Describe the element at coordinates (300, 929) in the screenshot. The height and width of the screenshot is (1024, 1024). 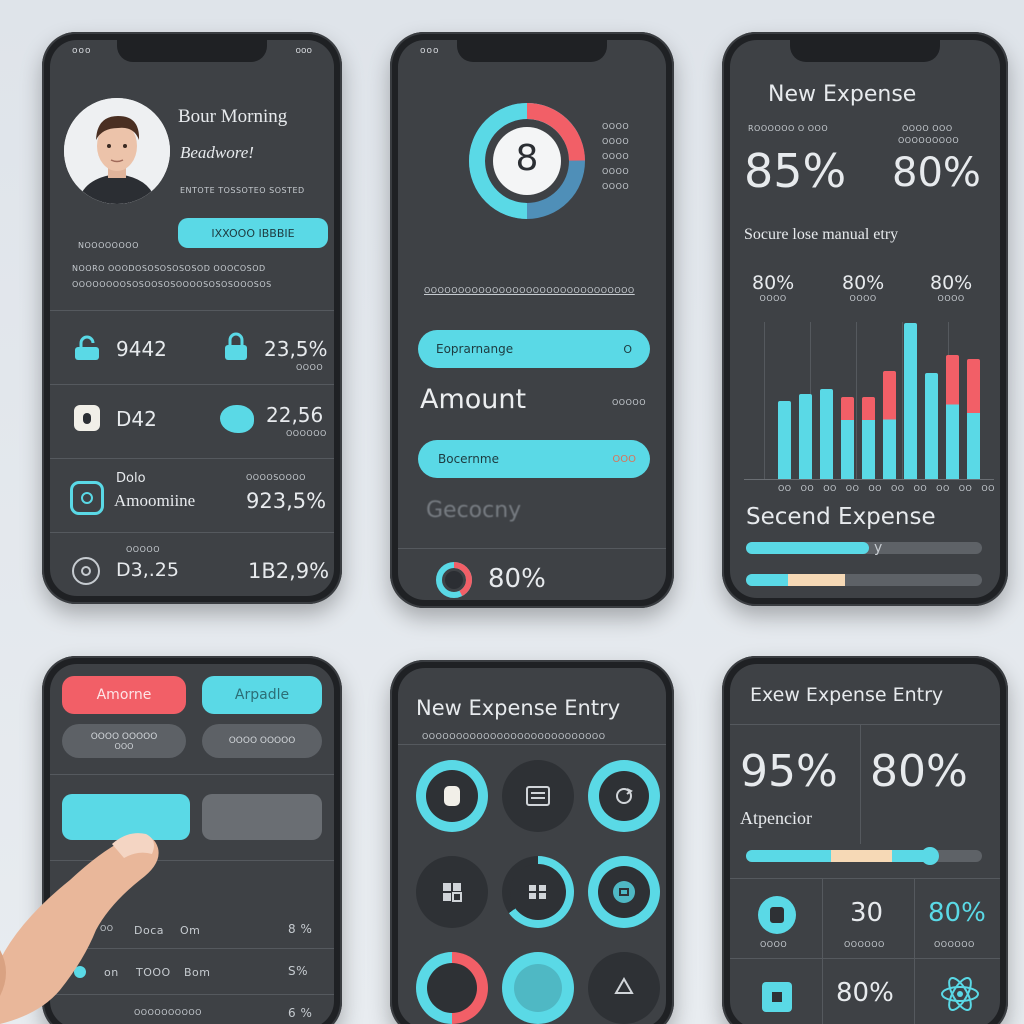
I see `list-item-value: 8 %` at that location.